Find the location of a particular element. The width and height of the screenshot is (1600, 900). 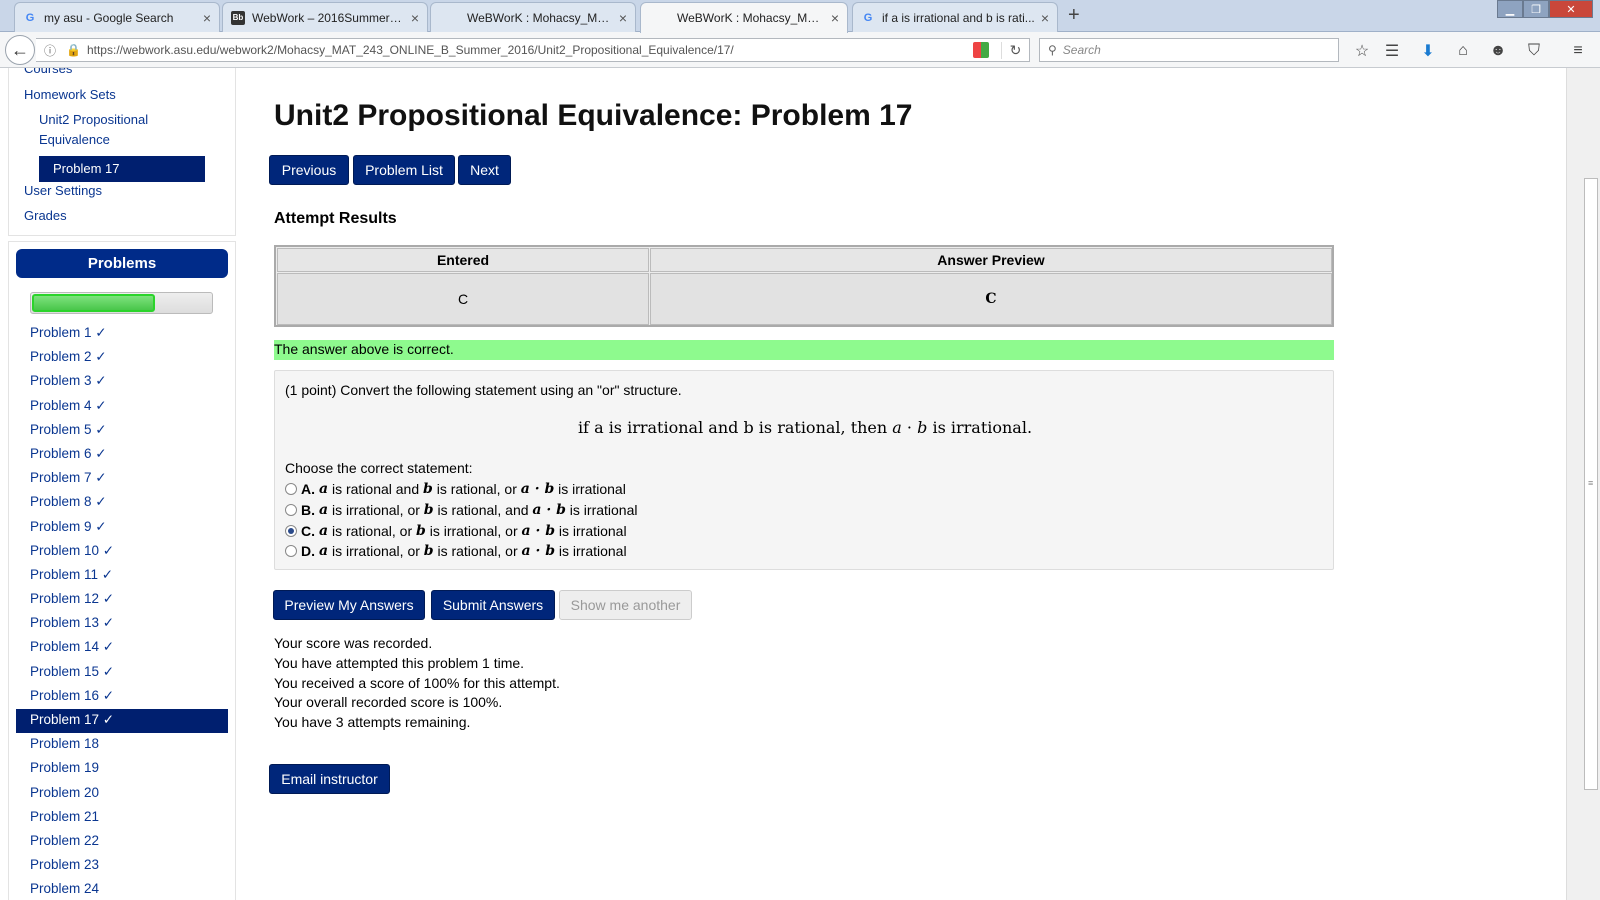

set-link-line2: Equivalence is located at coordinates (74, 140).